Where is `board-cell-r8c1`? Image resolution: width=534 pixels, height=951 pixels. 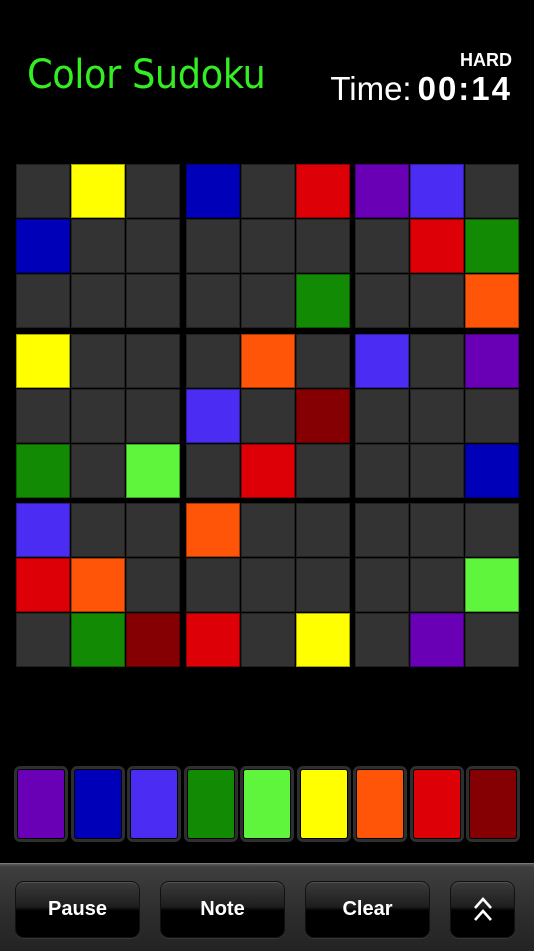 board-cell-r8c1 is located at coordinates (43, 585).